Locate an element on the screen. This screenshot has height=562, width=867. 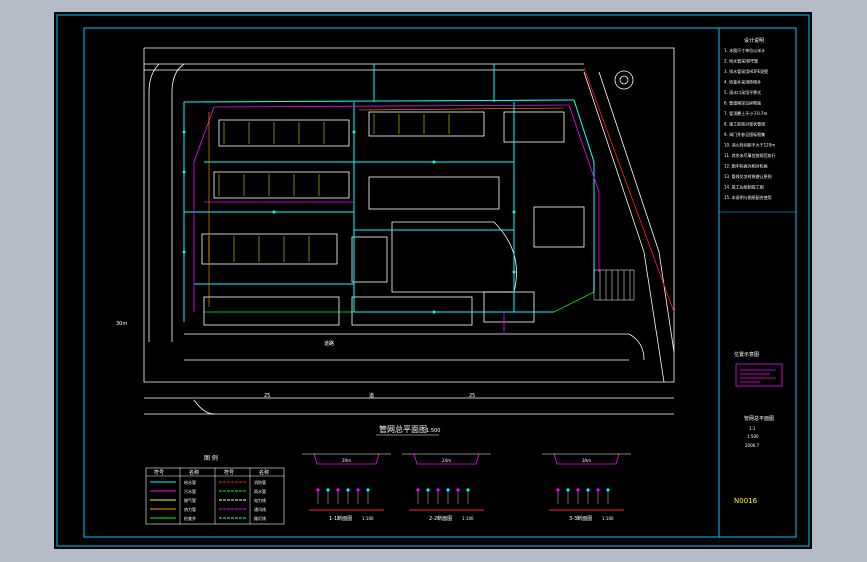
notes-heading: 设计说明 is located at coordinates (754, 40).